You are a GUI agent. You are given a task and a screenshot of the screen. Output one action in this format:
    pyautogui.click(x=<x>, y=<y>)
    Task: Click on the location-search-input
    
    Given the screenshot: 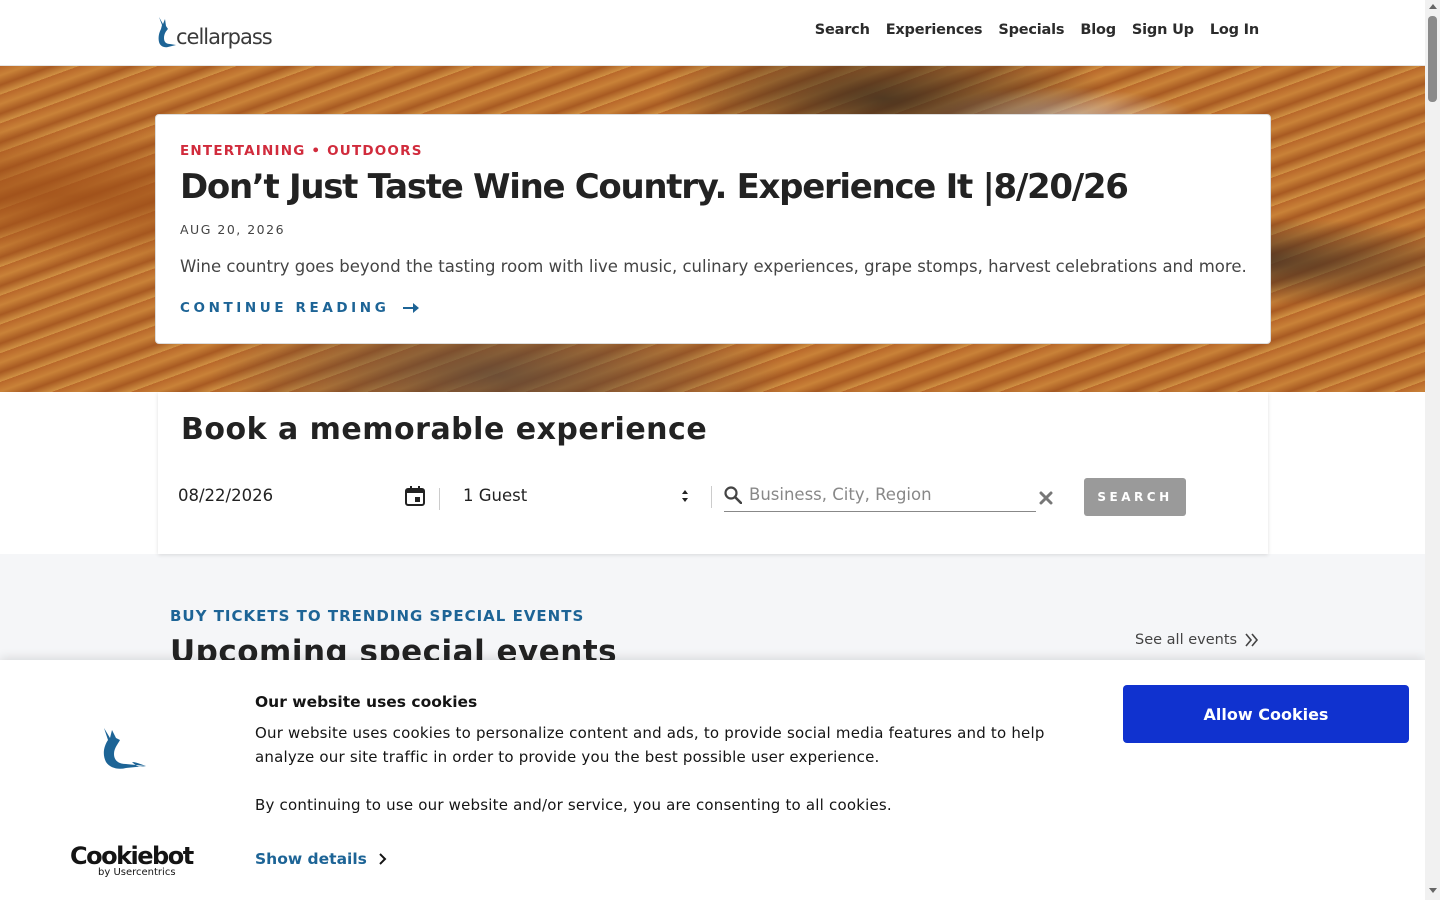 What is the action you would take?
    pyautogui.click(x=889, y=494)
    